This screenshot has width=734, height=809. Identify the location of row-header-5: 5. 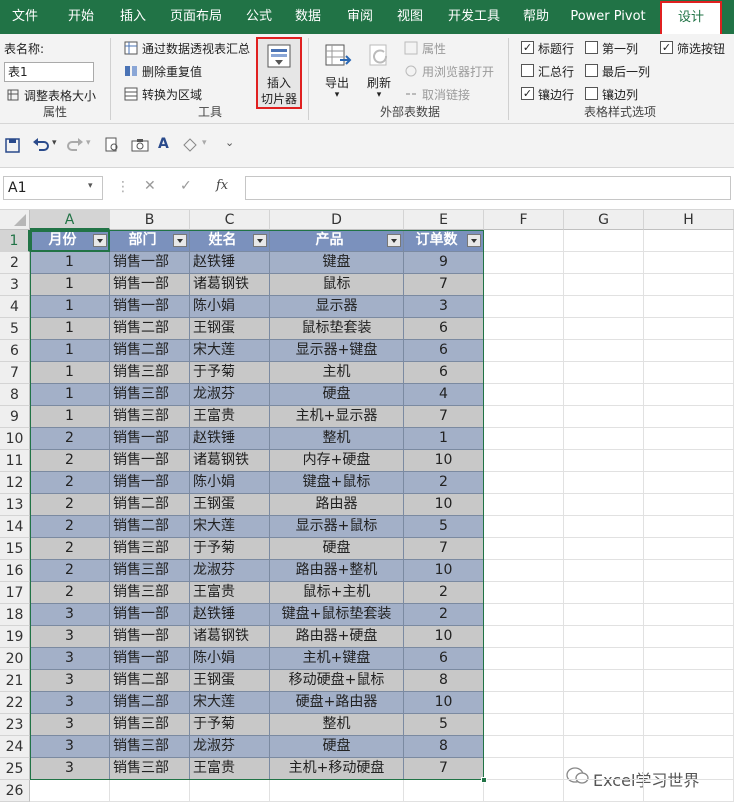
(15, 329).